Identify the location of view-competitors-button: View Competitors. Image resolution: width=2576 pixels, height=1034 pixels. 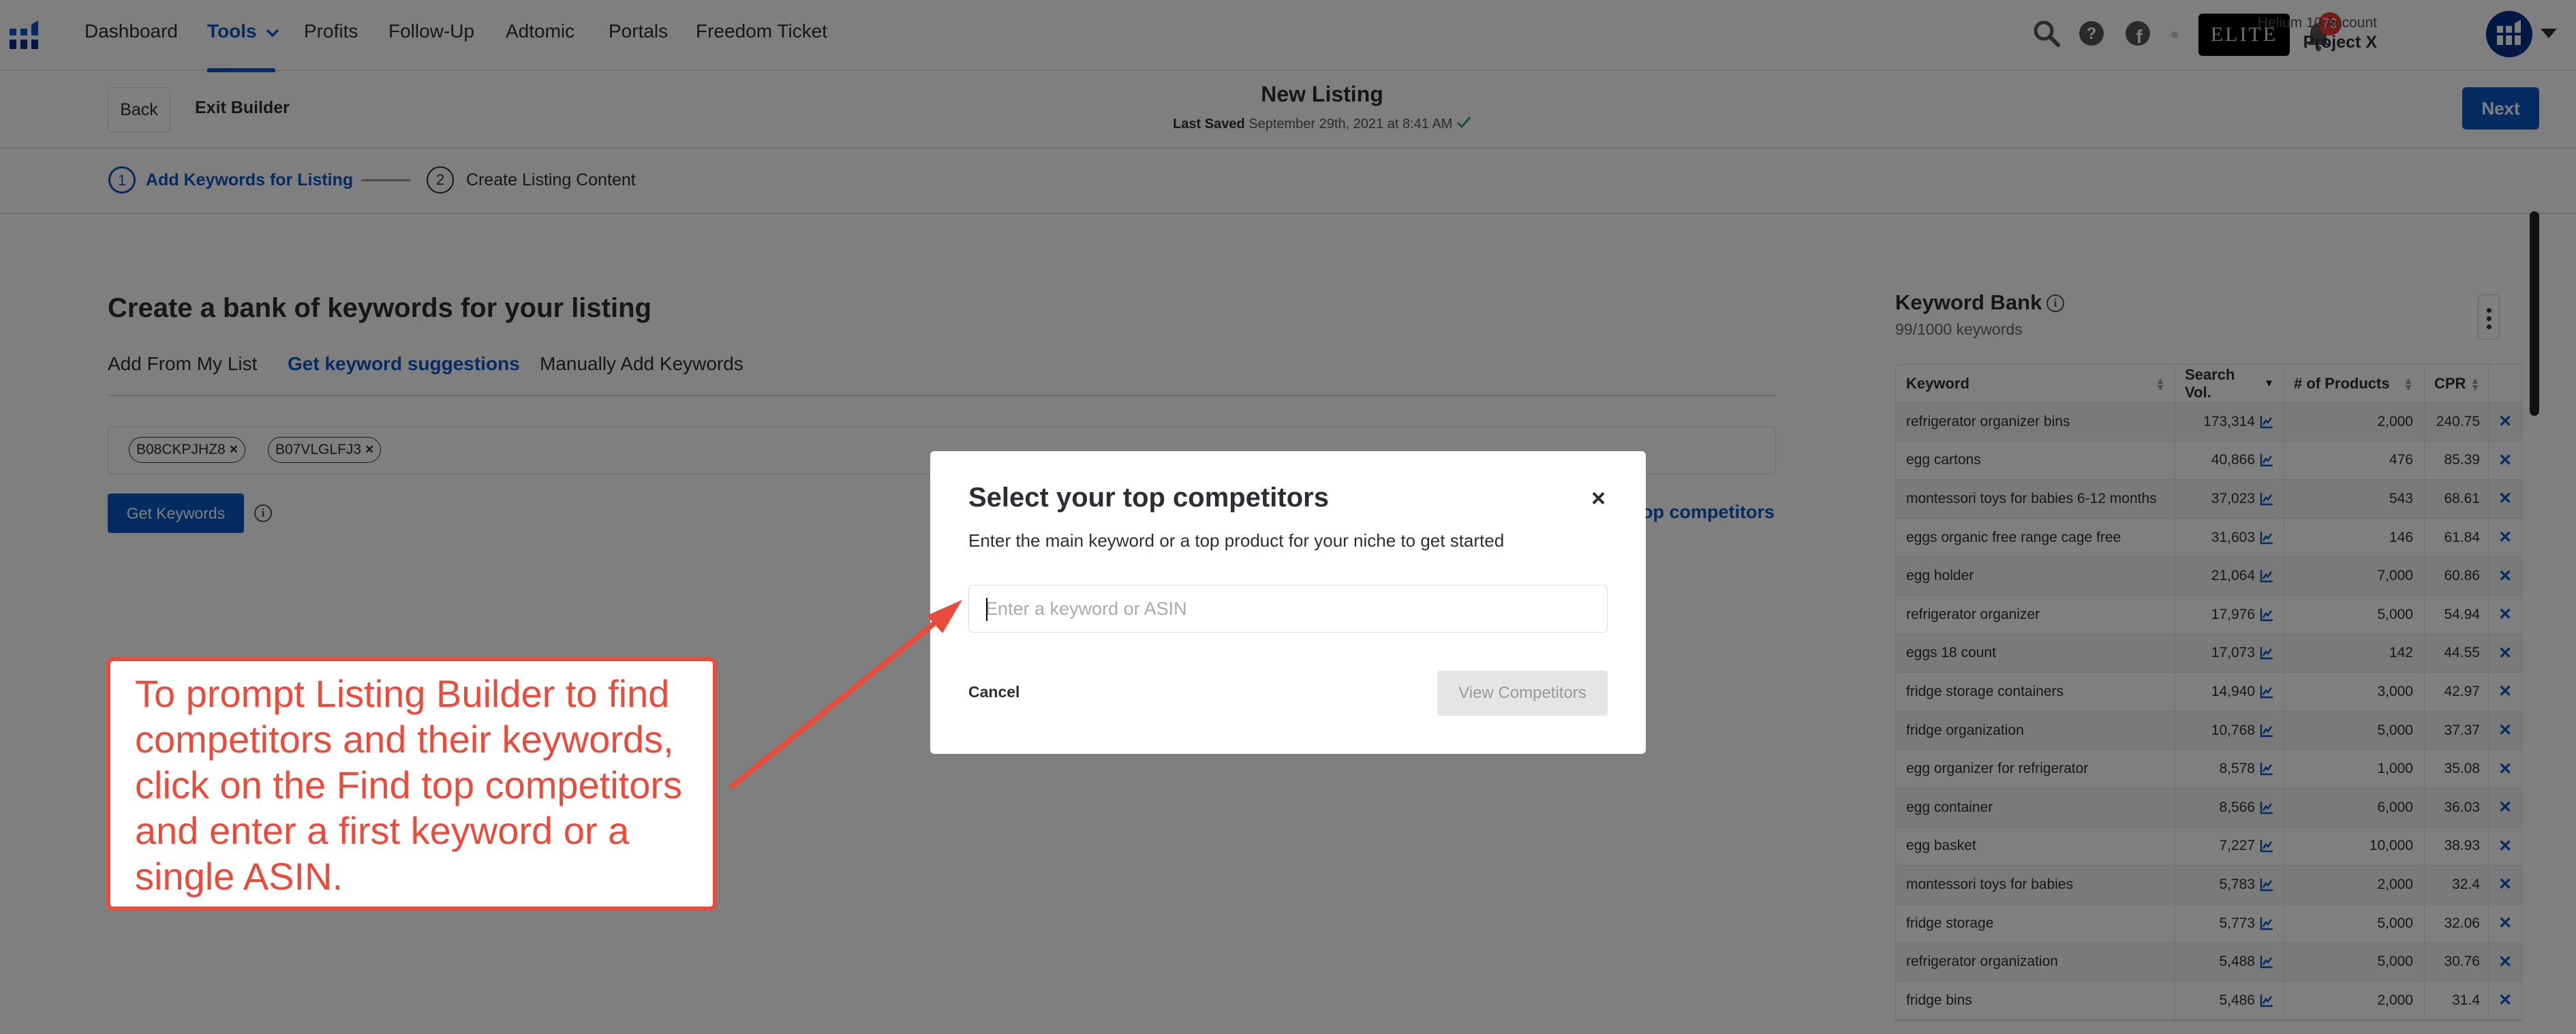
(1523, 693).